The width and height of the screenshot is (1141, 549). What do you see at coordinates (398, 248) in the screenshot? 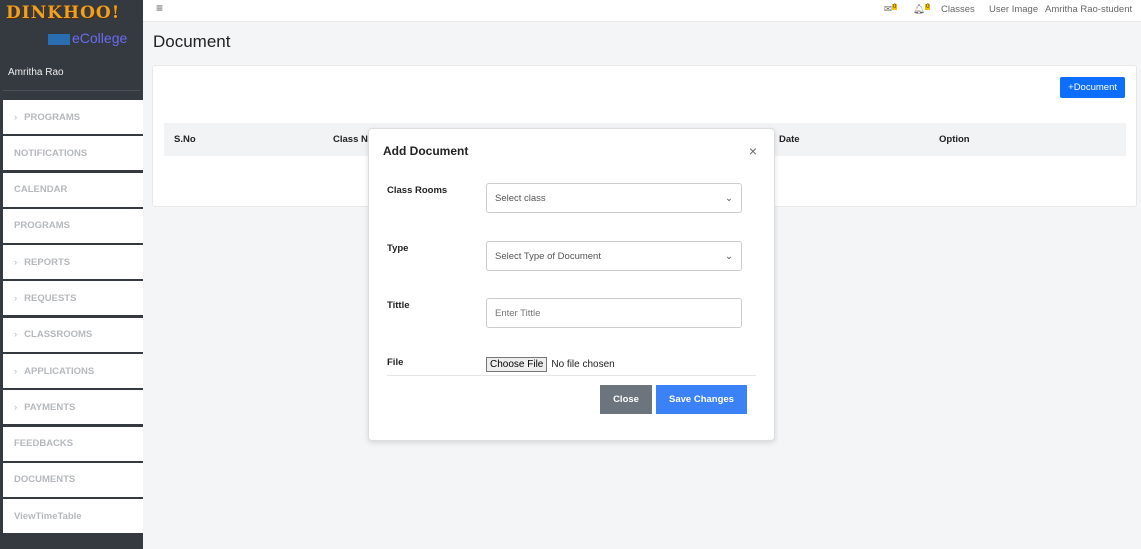
I see `type-label: Type` at bounding box center [398, 248].